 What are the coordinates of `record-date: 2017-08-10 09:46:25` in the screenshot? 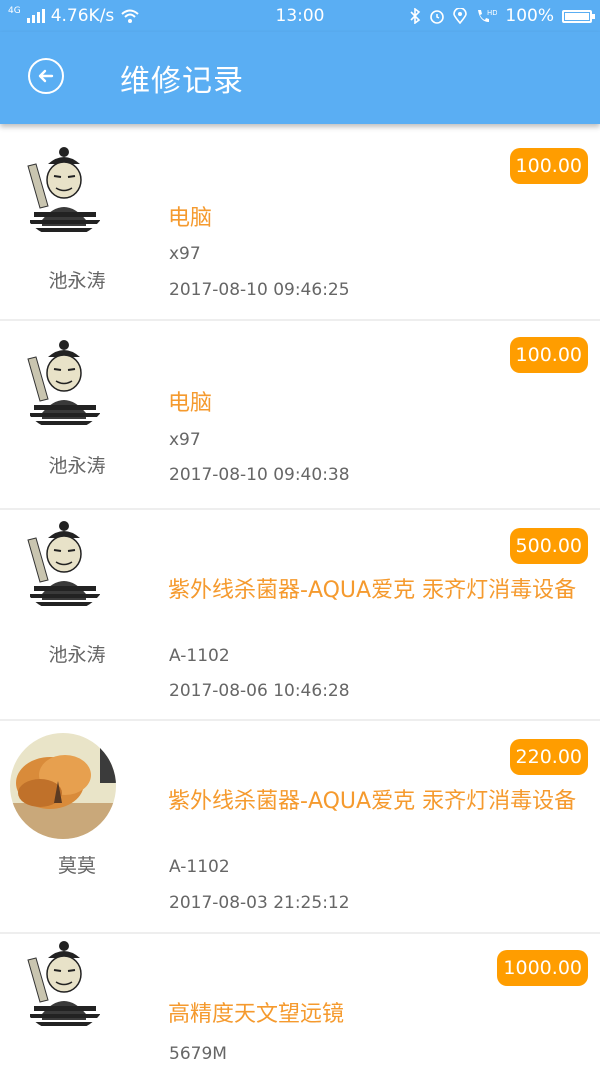 It's located at (259, 290).